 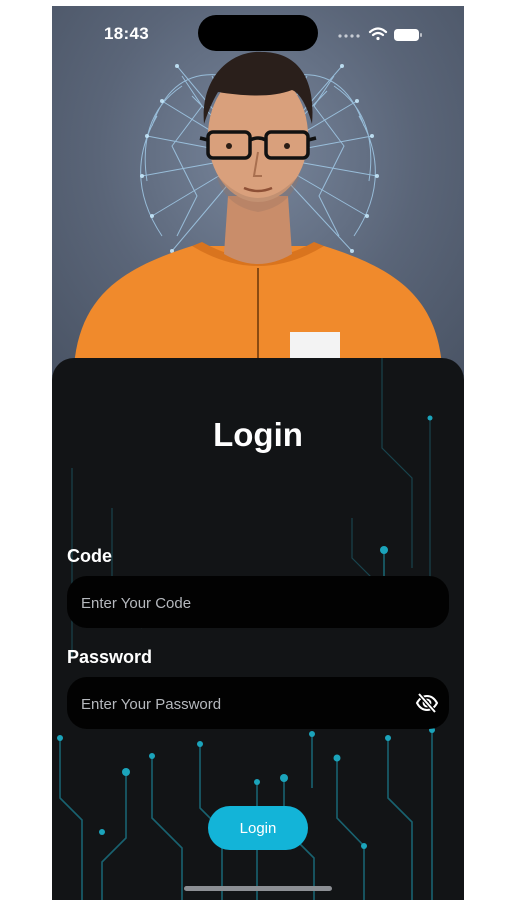 What do you see at coordinates (110, 657) in the screenshot?
I see `password-label: Password` at bounding box center [110, 657].